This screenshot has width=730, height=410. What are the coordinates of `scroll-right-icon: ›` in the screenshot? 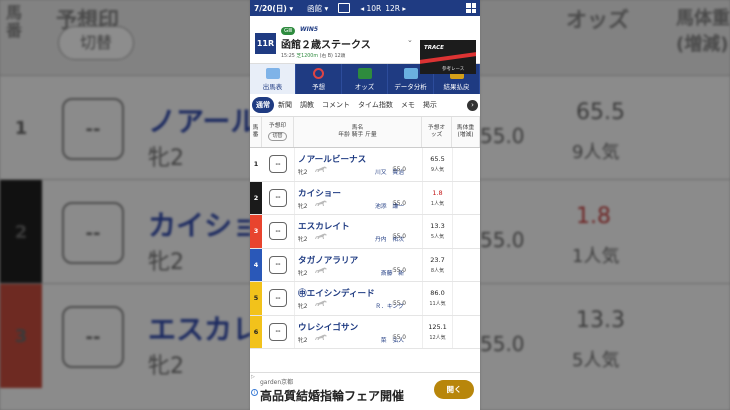 It's located at (472, 105).